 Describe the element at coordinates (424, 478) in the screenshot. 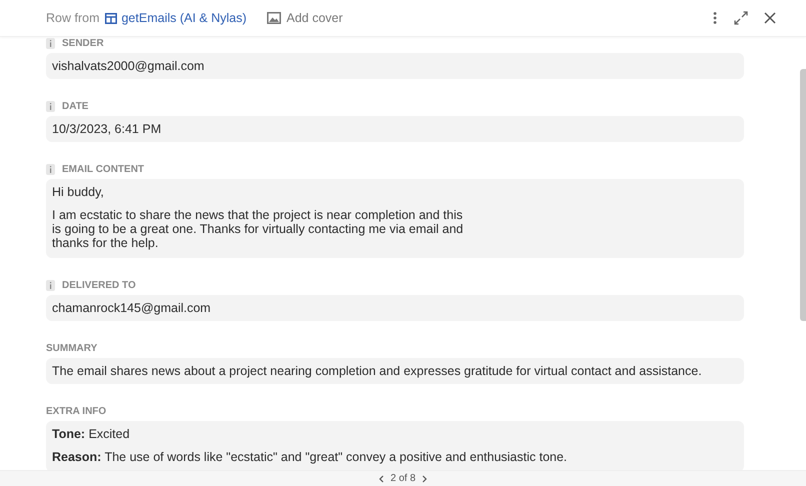

I see `next-icon` at that location.